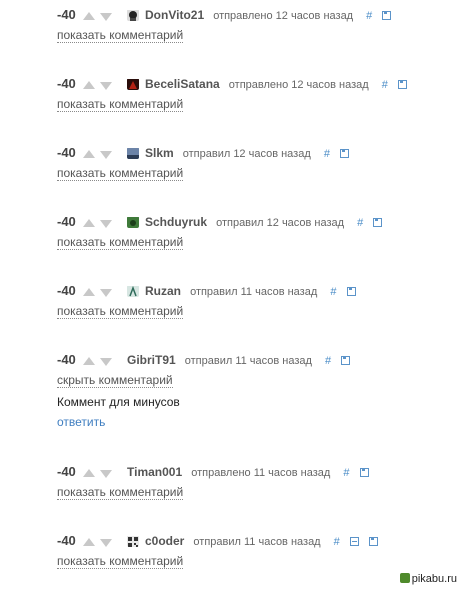 The width and height of the screenshot is (463, 590). Describe the element at coordinates (151, 360) in the screenshot. I see `username-link: GibriT91` at that location.